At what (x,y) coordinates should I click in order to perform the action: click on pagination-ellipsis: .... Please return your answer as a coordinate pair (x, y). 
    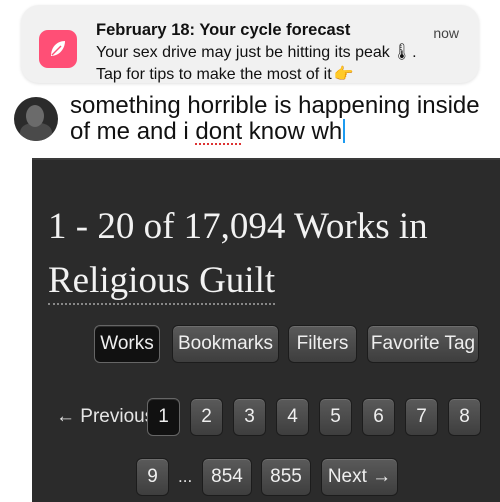
    Looking at the image, I should click on (185, 476).